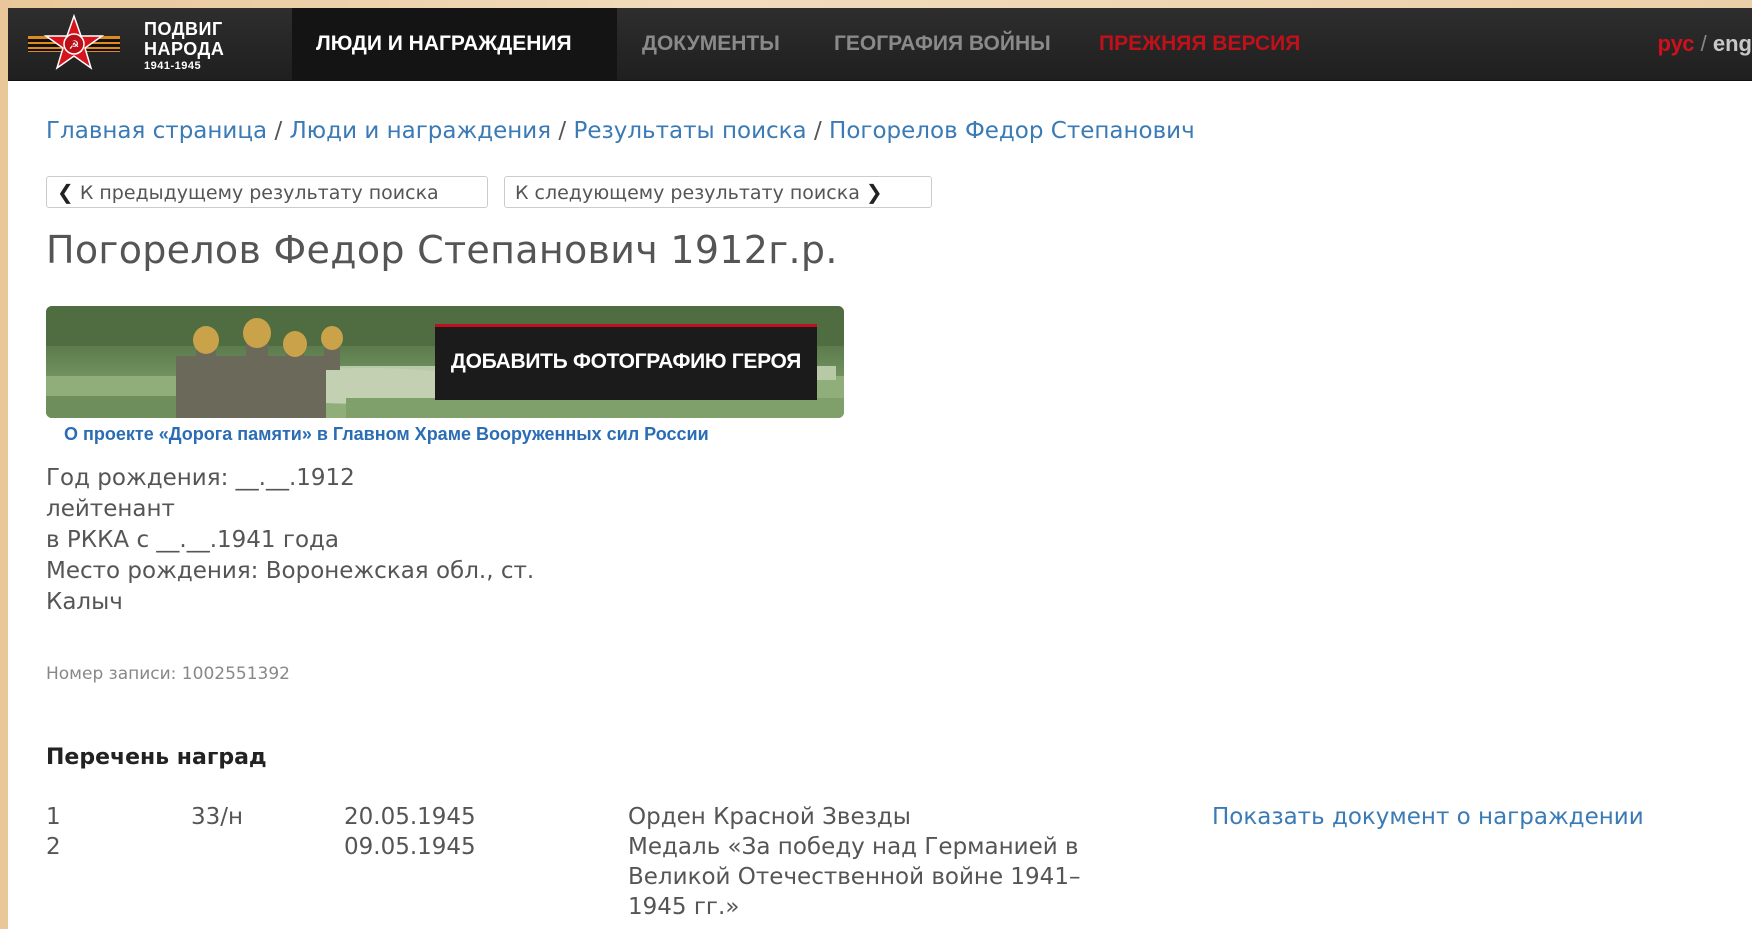  What do you see at coordinates (942, 44) in the screenshot?
I see `nav-war-geography: ГЕОГРАФИЯ ВОЙНЫ` at bounding box center [942, 44].